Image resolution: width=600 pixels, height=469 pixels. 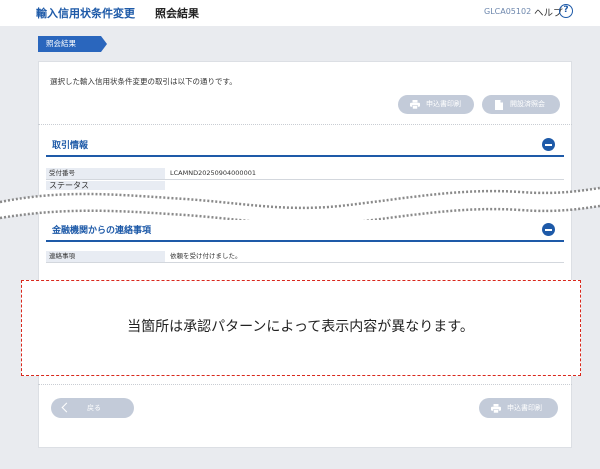 What do you see at coordinates (305, 174) in the screenshot?
I see `table-row: 受付番号 LCAMND20250904000001` at bounding box center [305, 174].